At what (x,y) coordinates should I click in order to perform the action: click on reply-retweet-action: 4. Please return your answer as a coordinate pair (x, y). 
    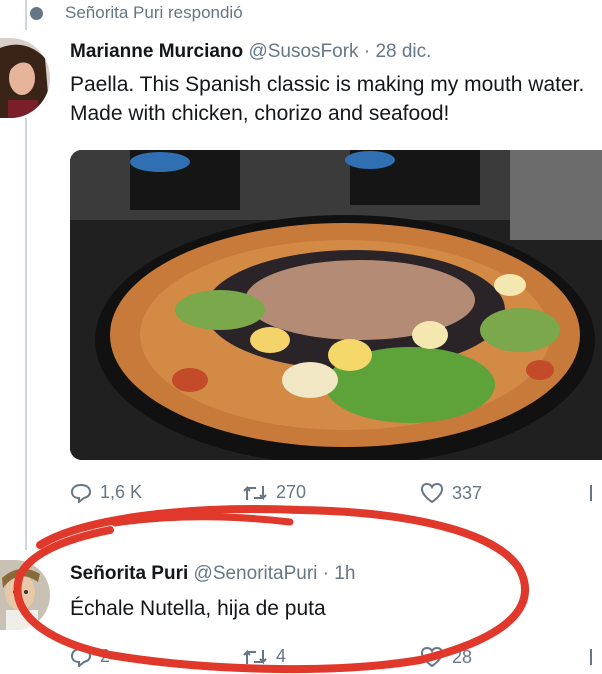
    Looking at the image, I should click on (264, 656).